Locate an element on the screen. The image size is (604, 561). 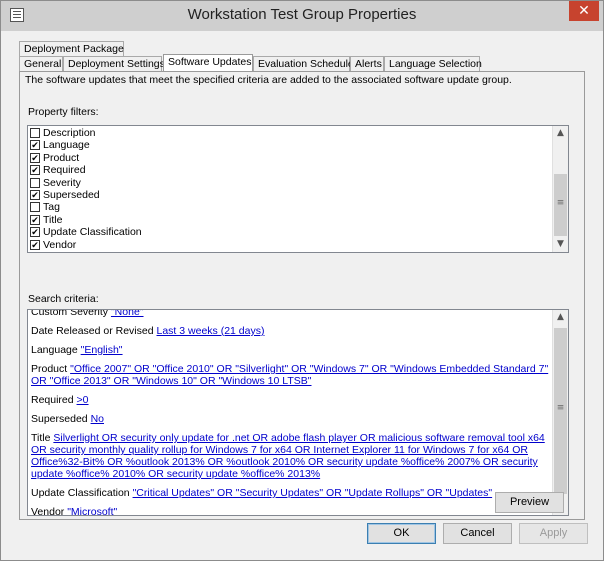
filter-label: Superseded is located at coordinates (71, 194).